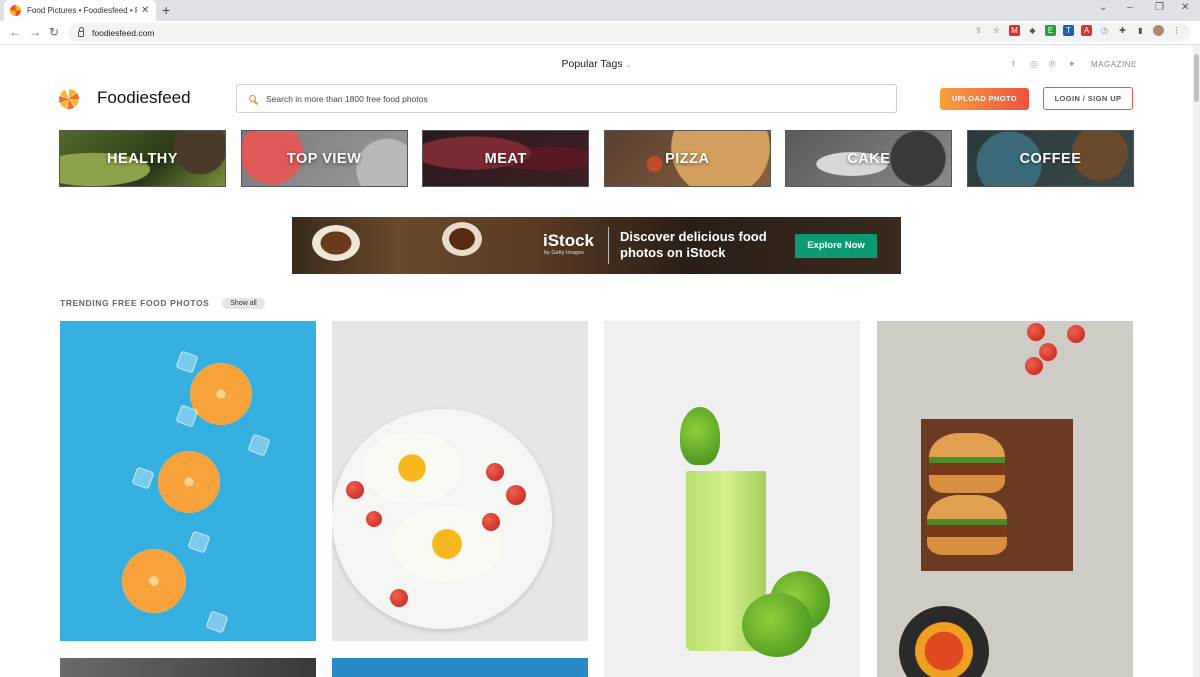 Image resolution: width=1200 pixels, height=677 pixels. I want to click on search-bar, so click(566, 98).